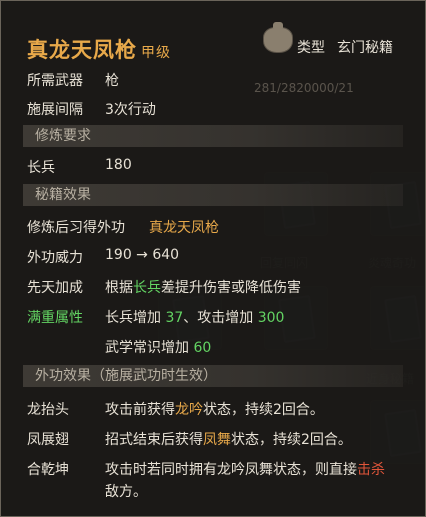 The height and width of the screenshot is (517, 426). I want to click on innate-text: 根据长兵差提升伤害或降低伤害, so click(203, 287).